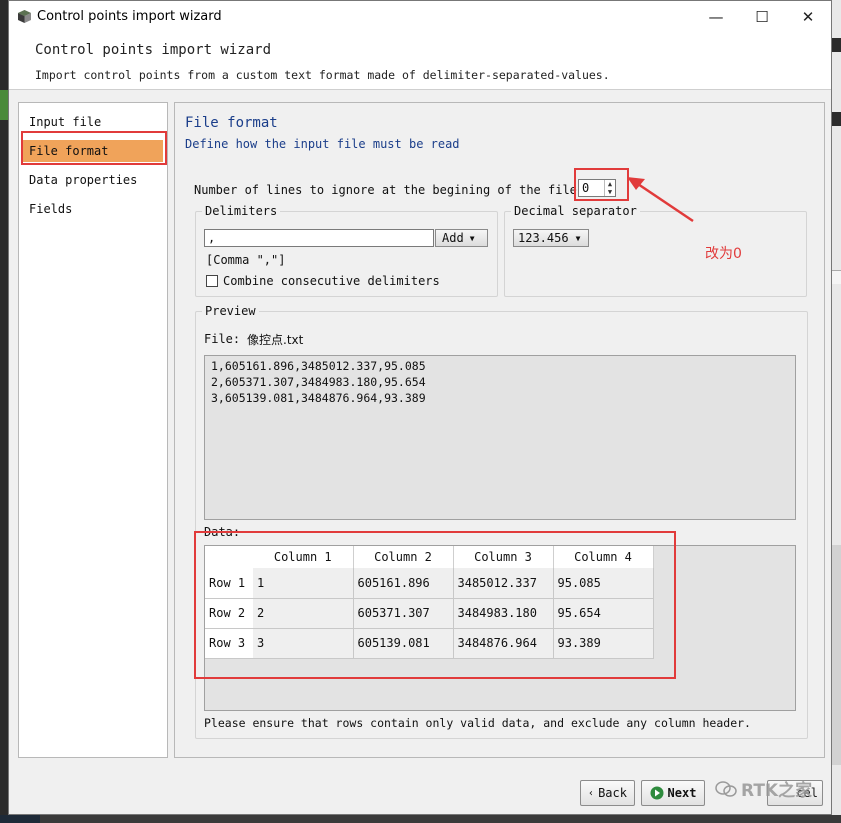  Describe the element at coordinates (65, 122) in the screenshot. I see `nav-item-label: Input file` at that location.